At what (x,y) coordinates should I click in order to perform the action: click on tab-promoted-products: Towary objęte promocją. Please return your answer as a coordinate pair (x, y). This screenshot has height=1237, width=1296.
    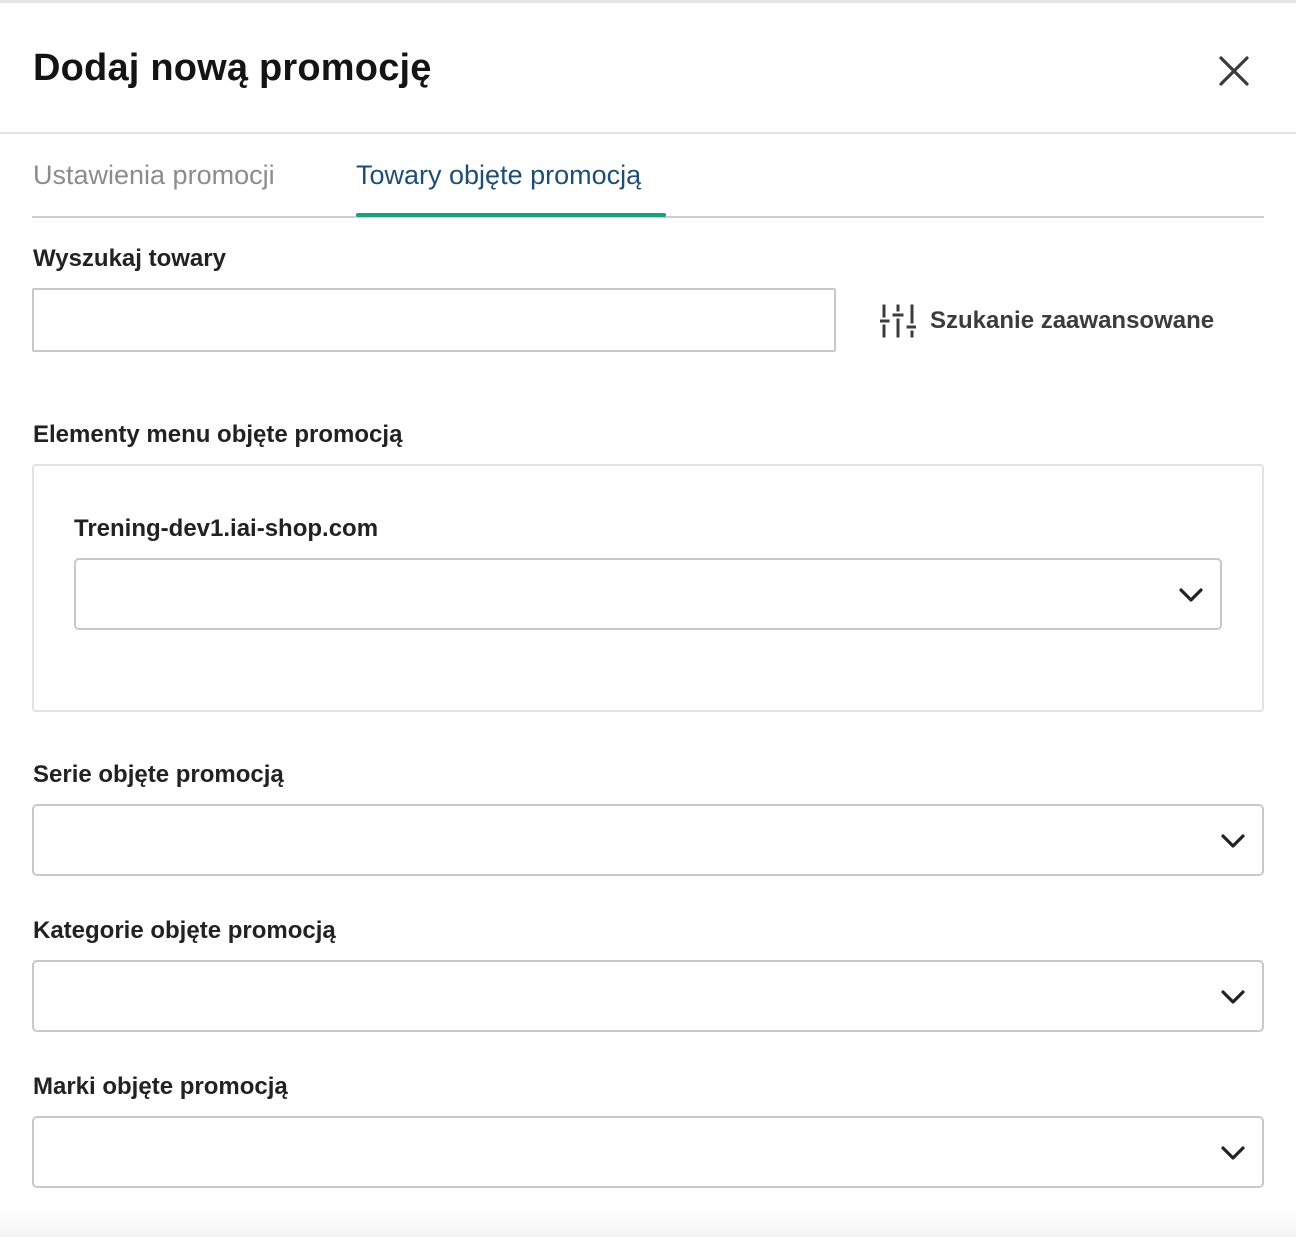
    Looking at the image, I should click on (498, 175).